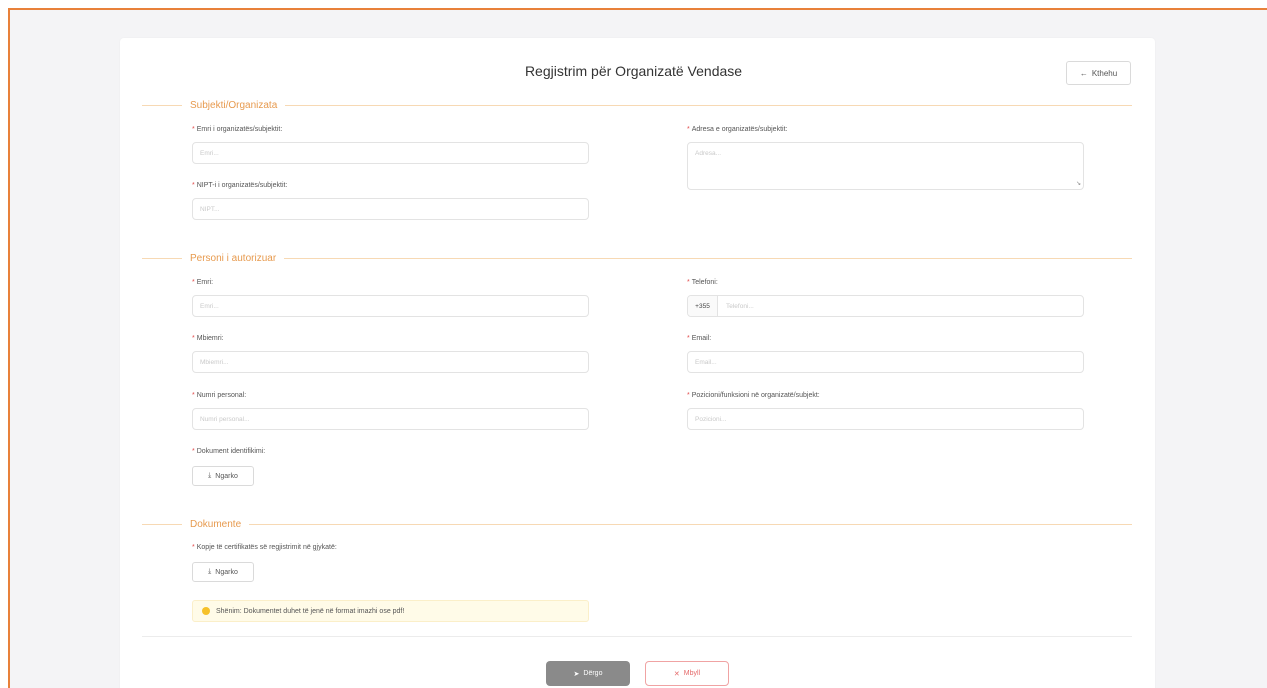  What do you see at coordinates (203, 282) in the screenshot?
I see `first-name-label: * Emri:` at bounding box center [203, 282].